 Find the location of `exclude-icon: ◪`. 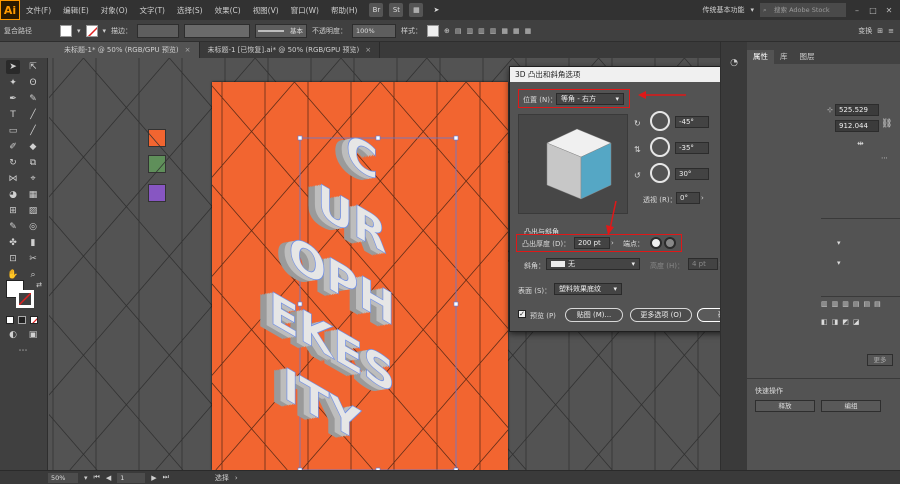

exclude-icon: ◪ is located at coordinates (856, 322).